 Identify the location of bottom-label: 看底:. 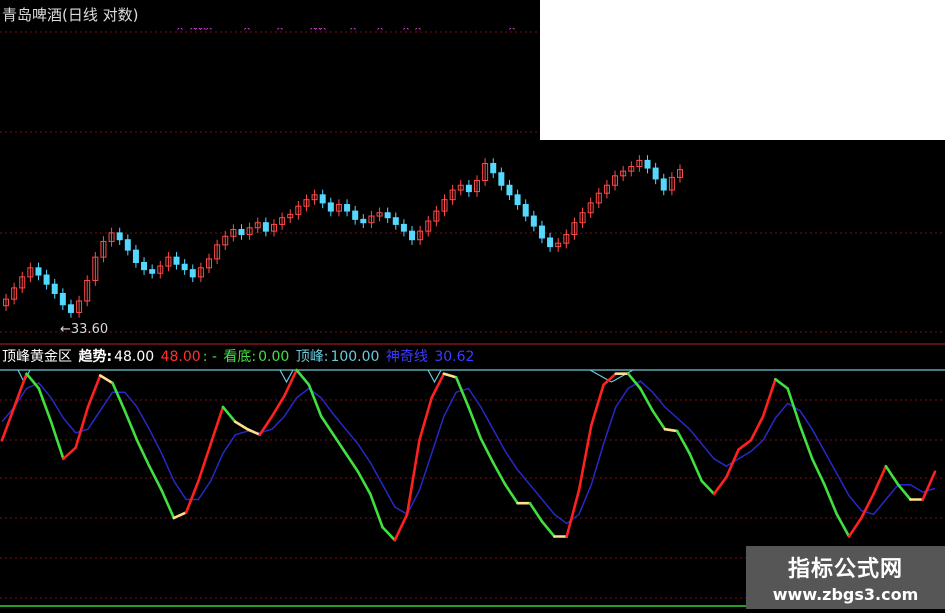
(240, 357).